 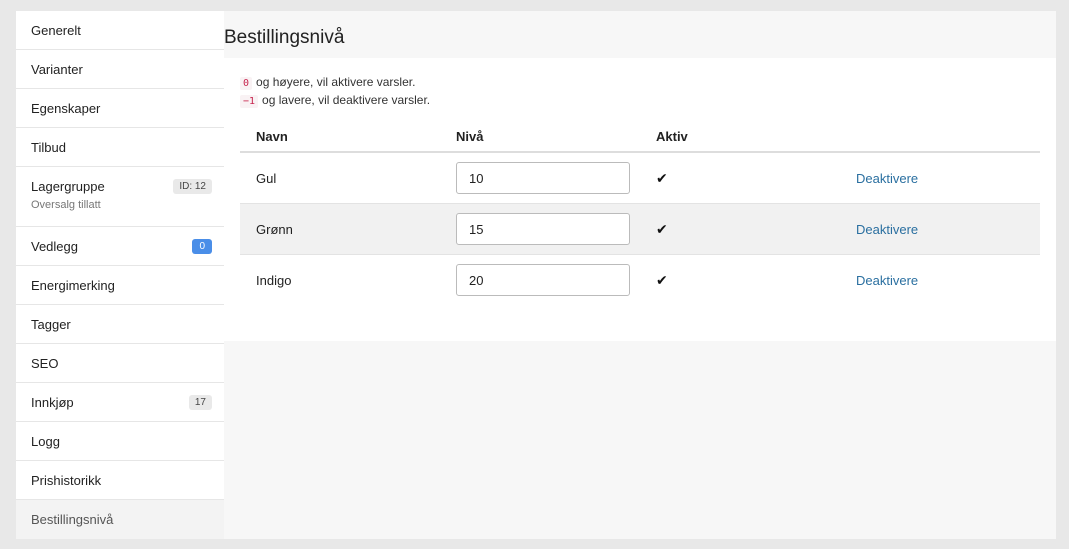 I want to click on table-row: Grønn ✔ Deaktivere, so click(x=640, y=229).